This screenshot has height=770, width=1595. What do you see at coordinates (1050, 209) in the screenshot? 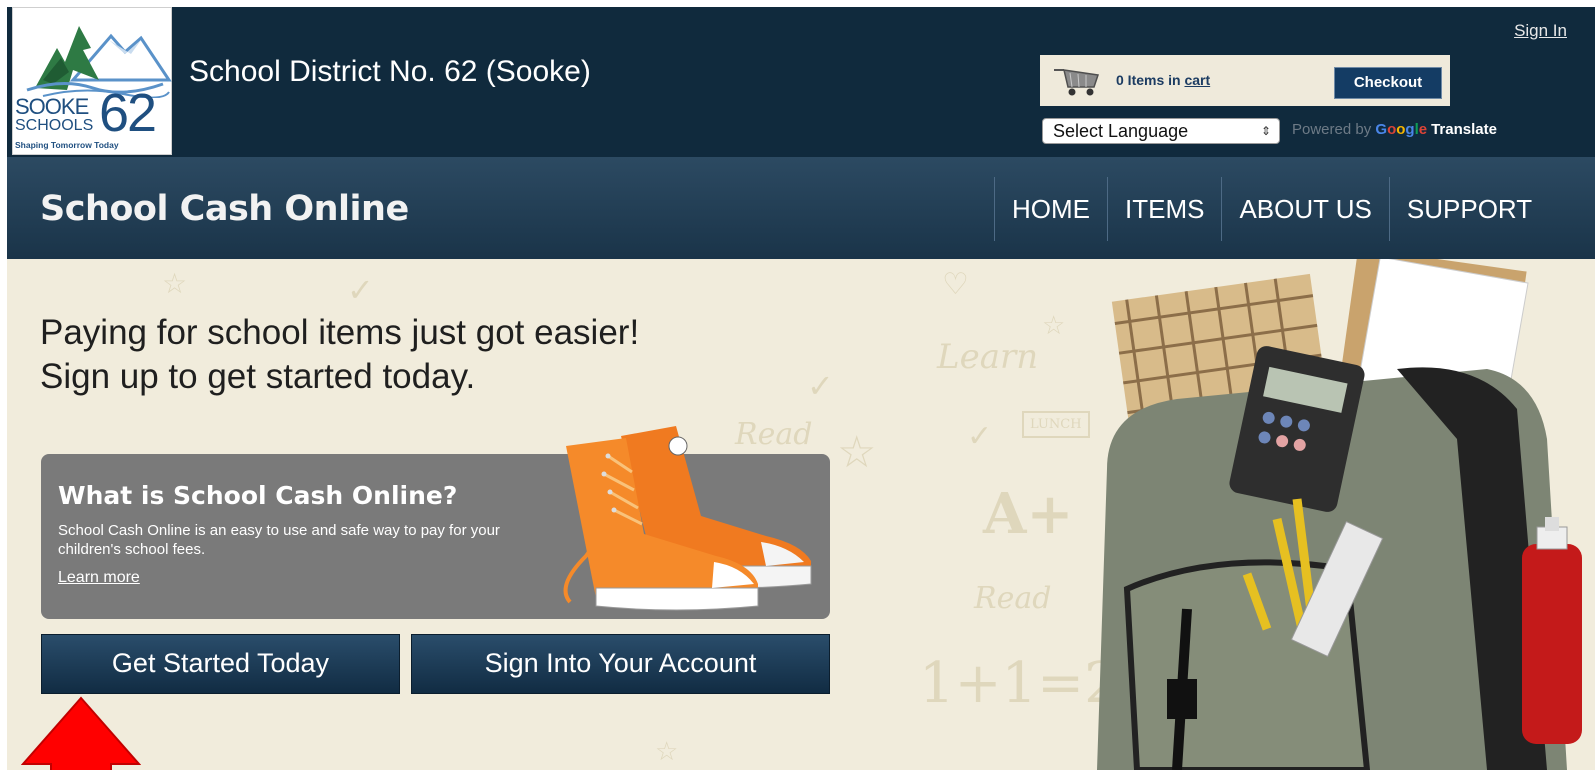
I see `nav-item-home: HOME` at bounding box center [1050, 209].